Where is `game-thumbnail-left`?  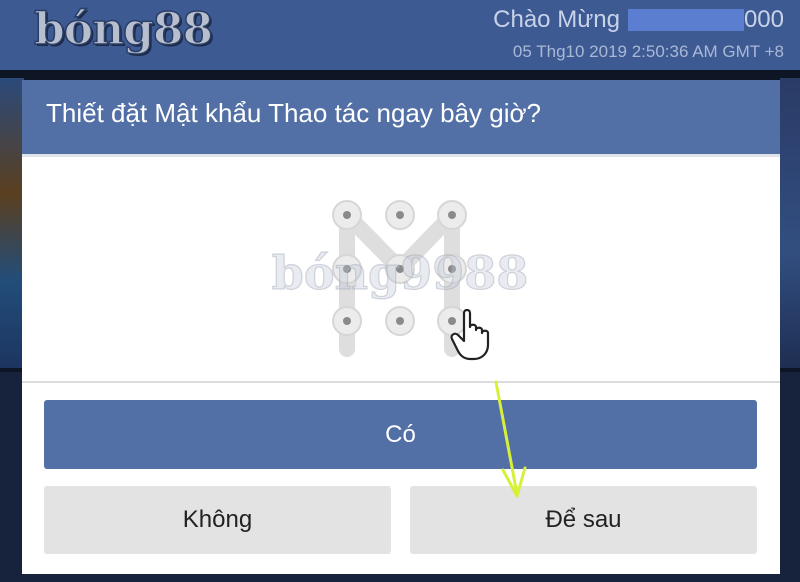
game-thumbnail-left is located at coordinates (12, 223).